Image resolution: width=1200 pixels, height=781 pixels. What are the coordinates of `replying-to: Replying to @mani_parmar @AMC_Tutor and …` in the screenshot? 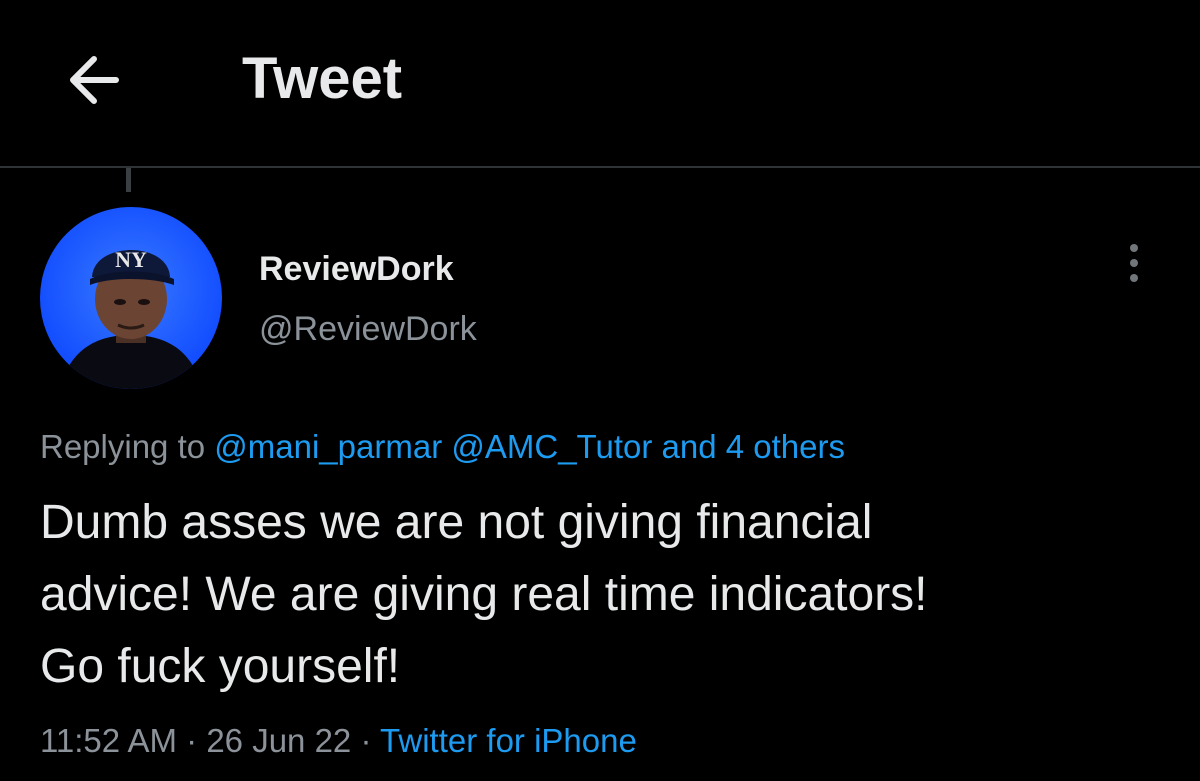 It's located at (442, 447).